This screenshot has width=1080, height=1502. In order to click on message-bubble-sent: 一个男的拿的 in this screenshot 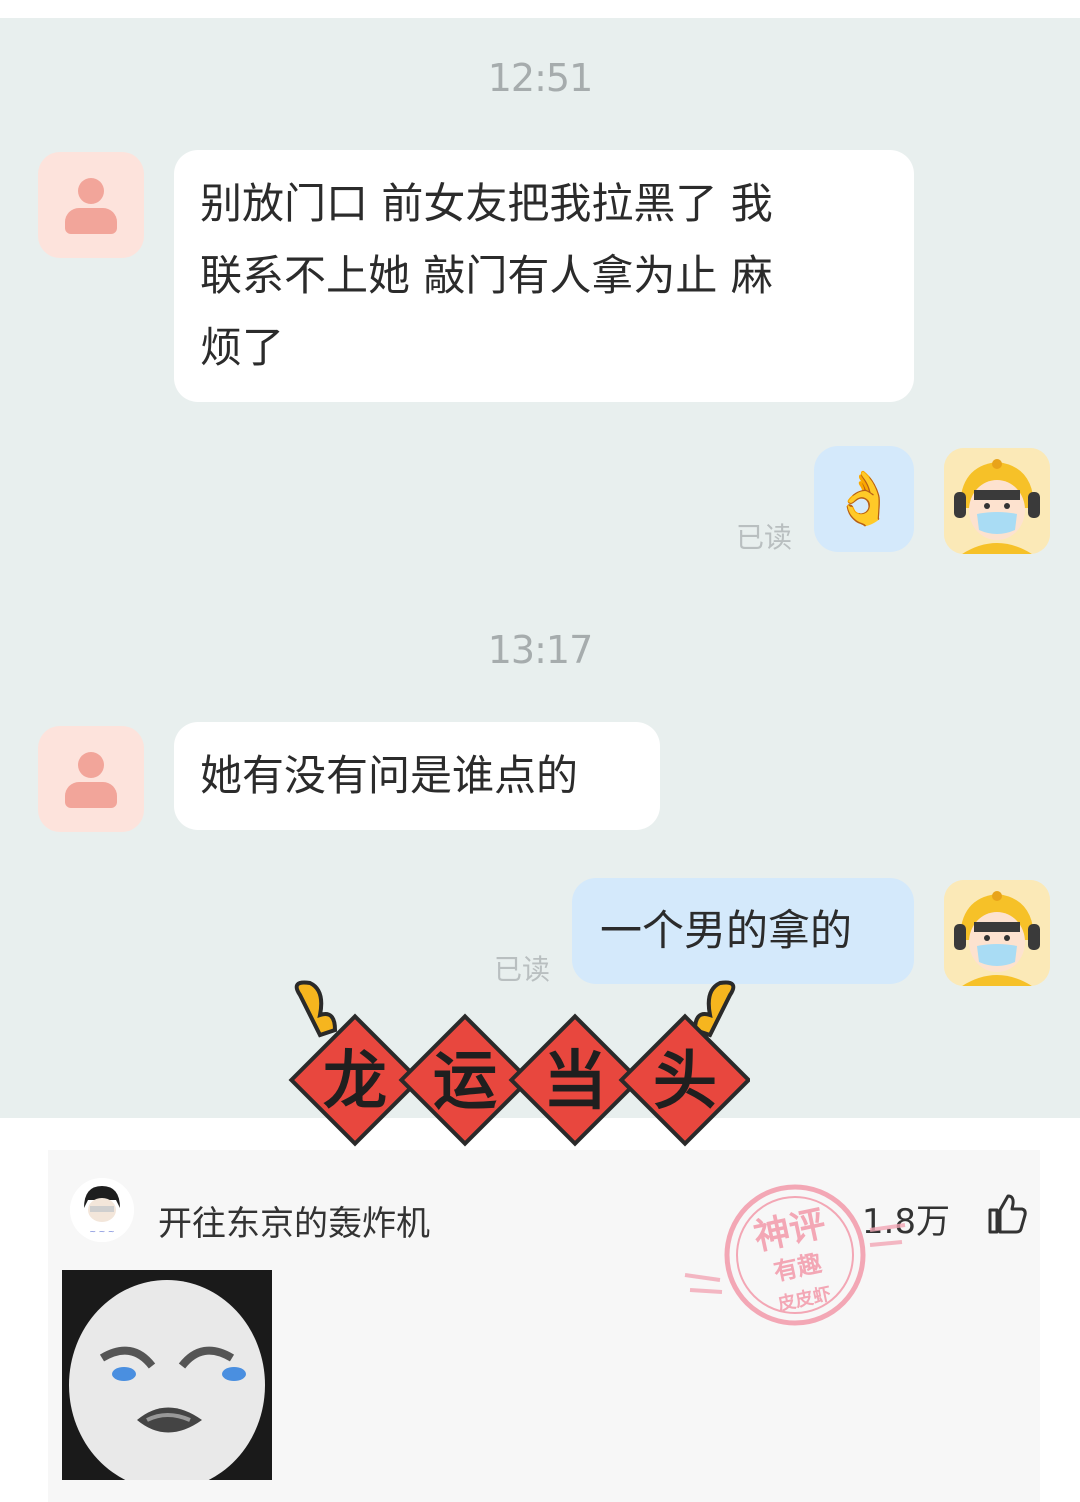, I will do `click(743, 931)`.